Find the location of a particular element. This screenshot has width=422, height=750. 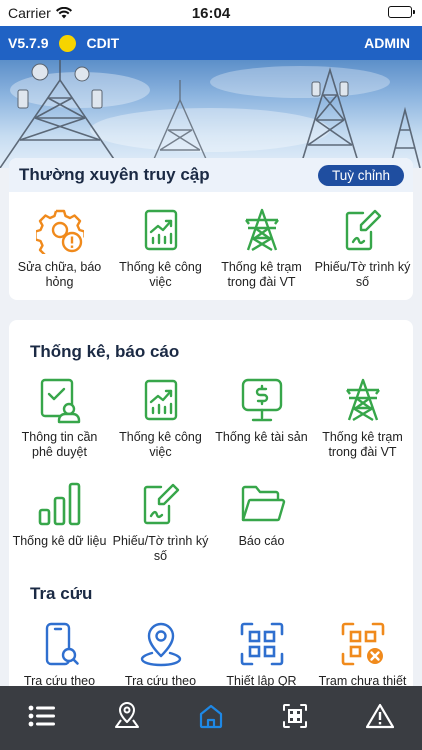

lookup-item-location: Tra cứu theo is located at coordinates (160, 654).